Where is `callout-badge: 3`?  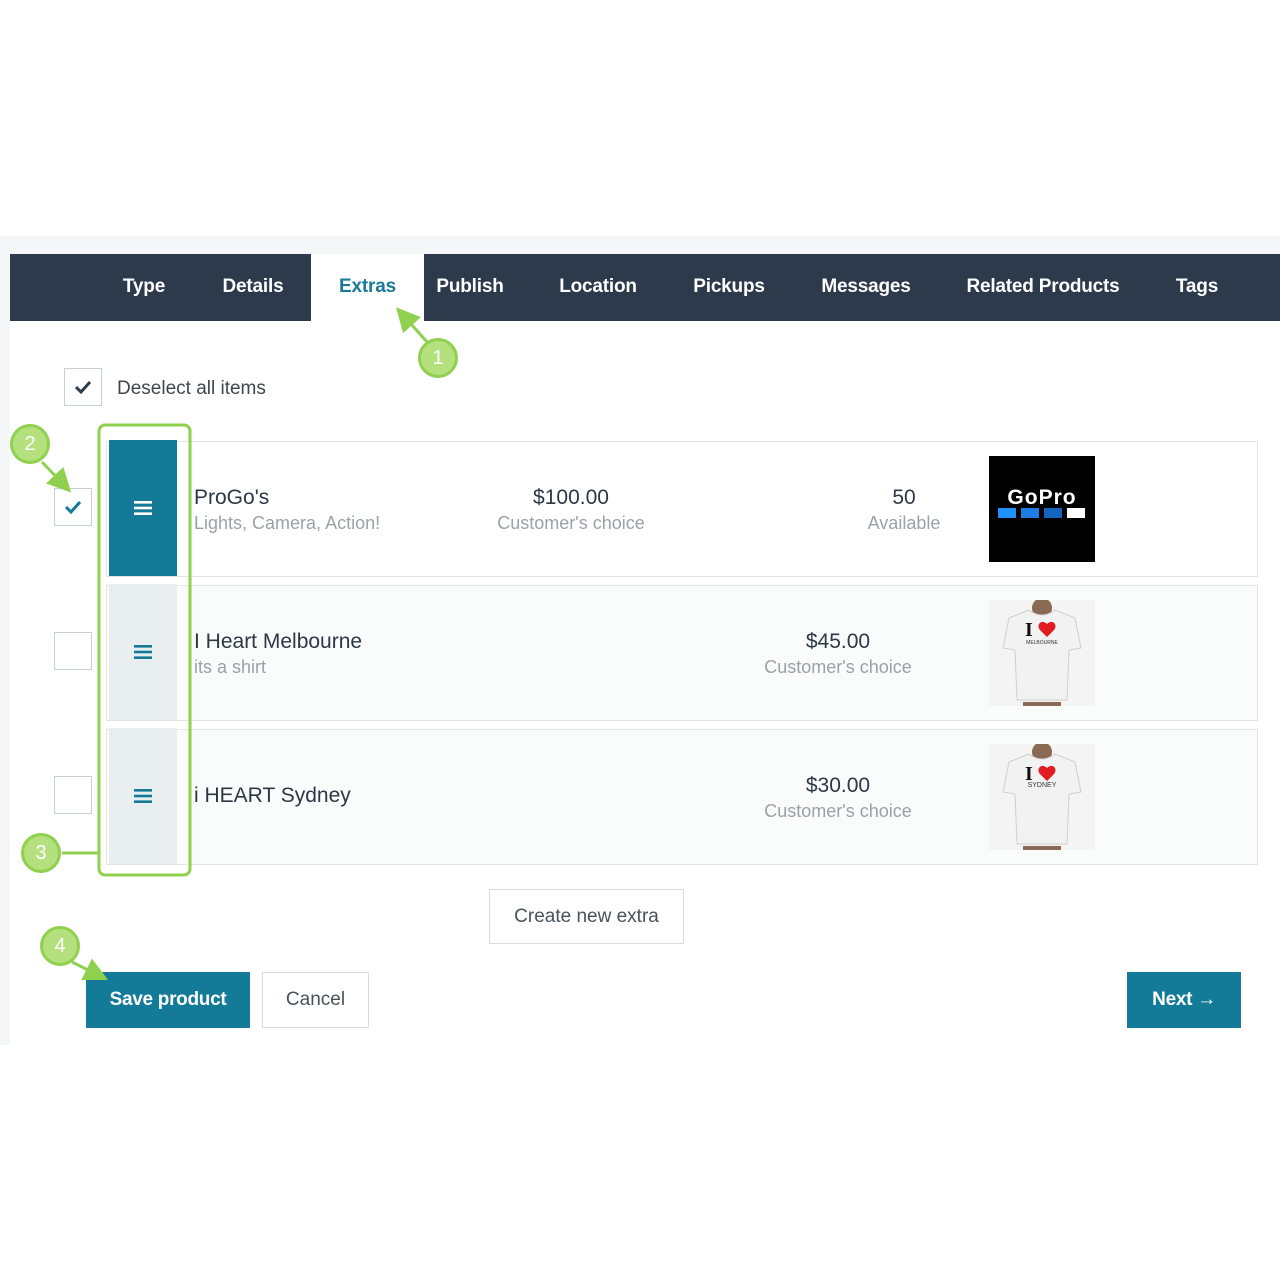 callout-badge: 3 is located at coordinates (41, 853).